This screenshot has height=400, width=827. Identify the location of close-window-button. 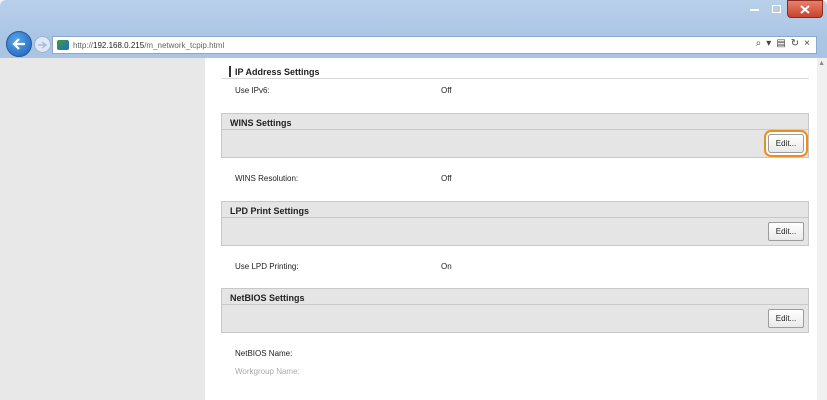
(805, 9).